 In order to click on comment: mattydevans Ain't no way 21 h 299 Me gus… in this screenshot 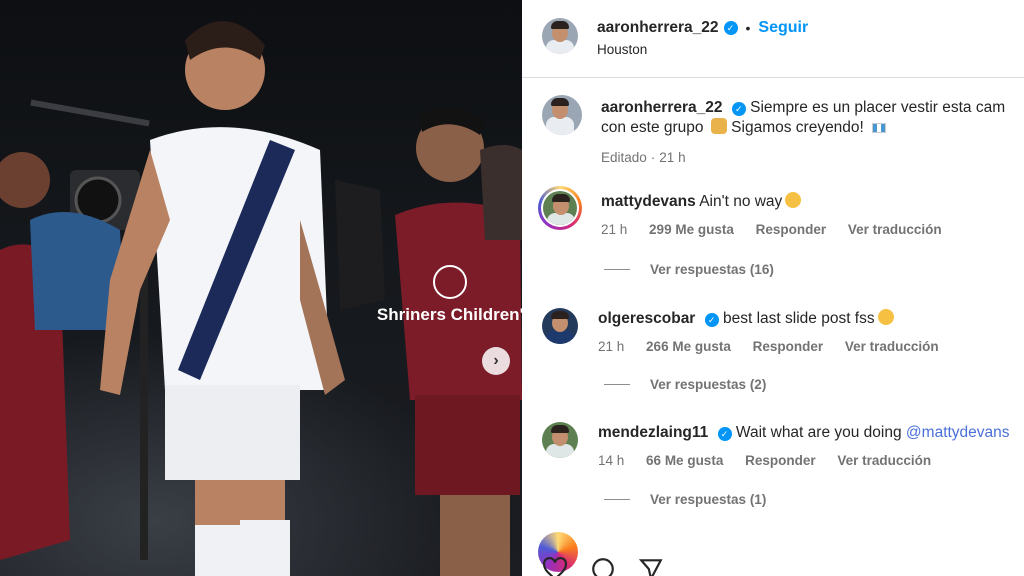, I will do `click(749, 211)`.